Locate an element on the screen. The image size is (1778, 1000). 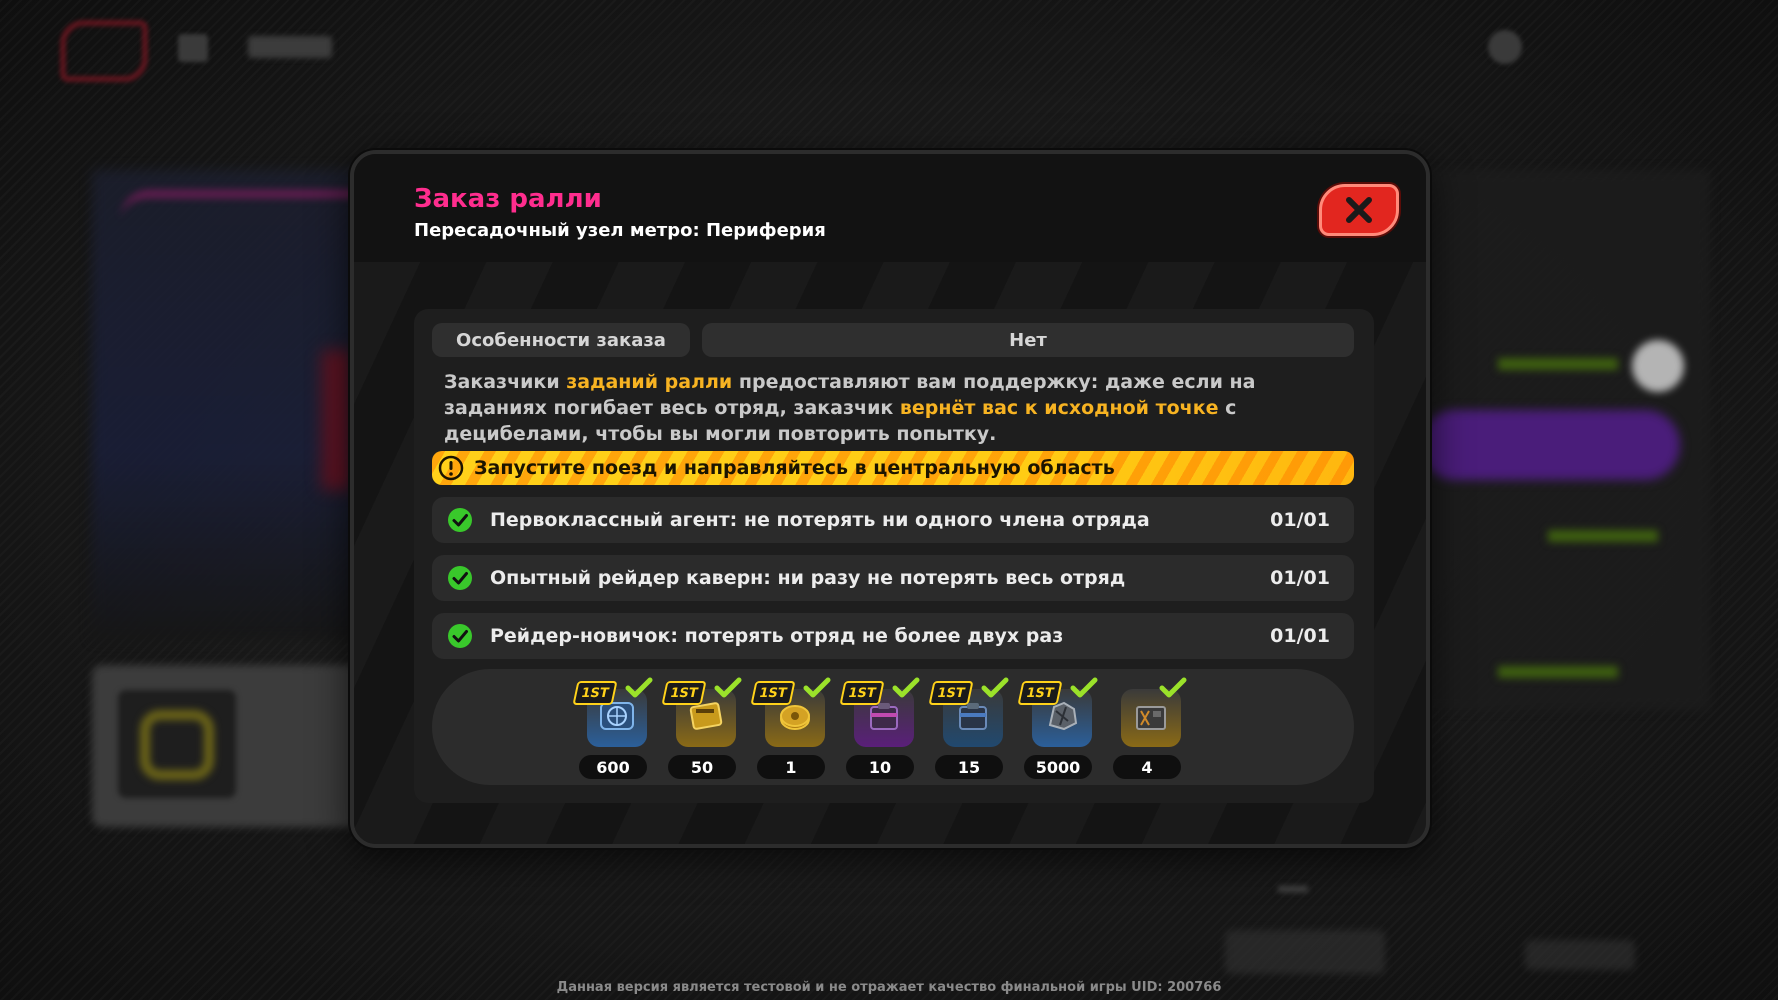
reward-amount: 1 is located at coordinates (791, 767).